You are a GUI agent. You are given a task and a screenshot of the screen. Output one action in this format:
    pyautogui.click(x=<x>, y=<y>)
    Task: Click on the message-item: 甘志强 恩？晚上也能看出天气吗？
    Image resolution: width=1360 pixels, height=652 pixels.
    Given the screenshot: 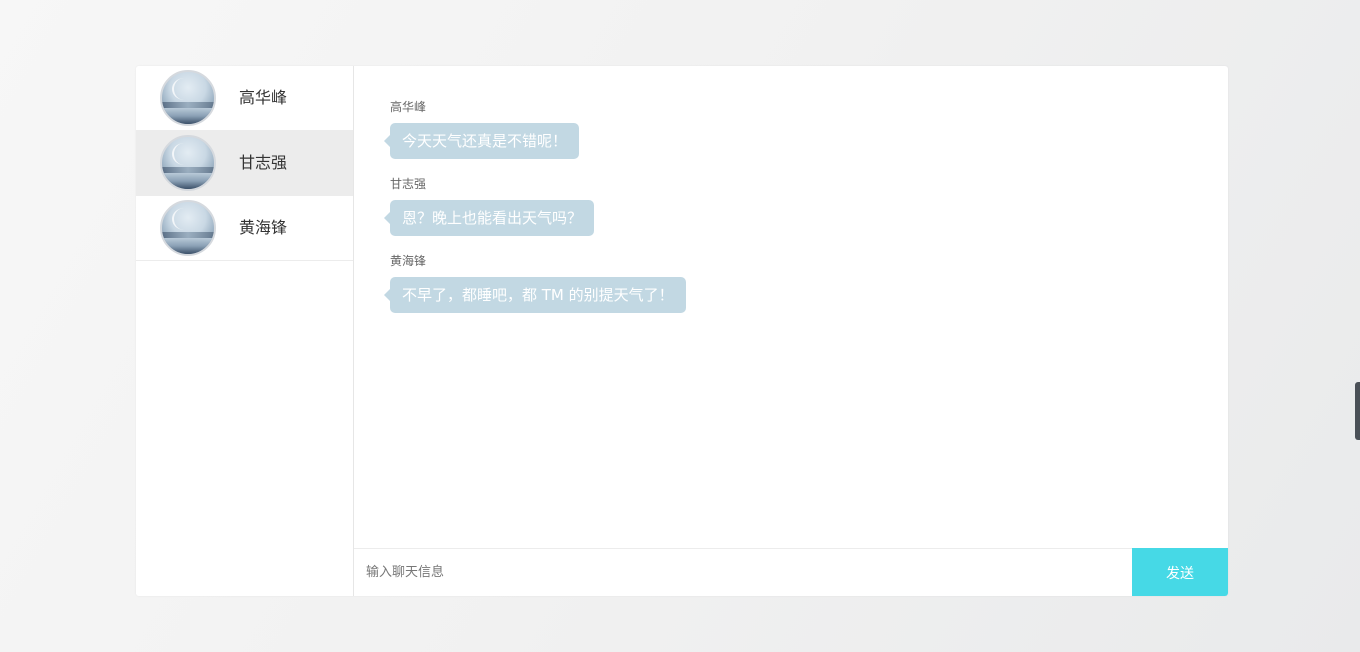 What is the action you would take?
    pyautogui.click(x=489, y=206)
    